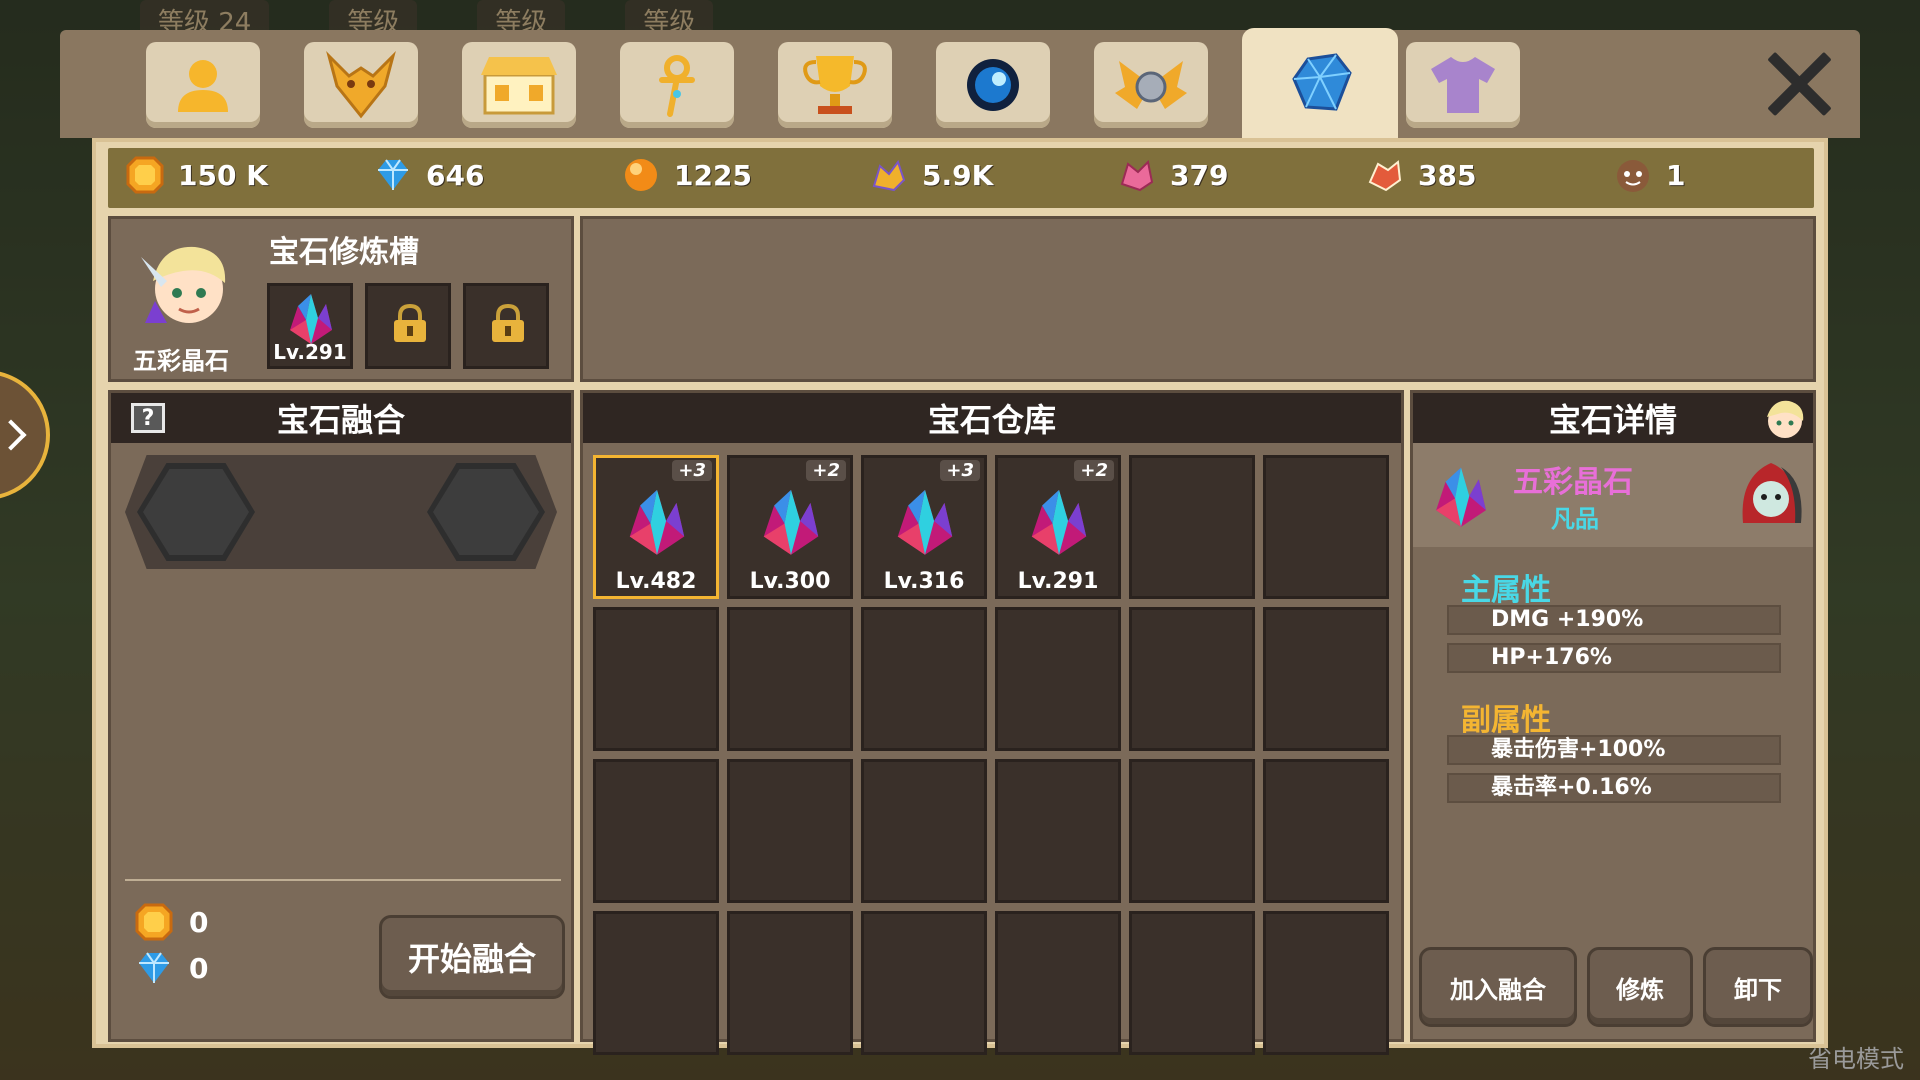  I want to click on fusion-title: 宝石融合, so click(341, 418).